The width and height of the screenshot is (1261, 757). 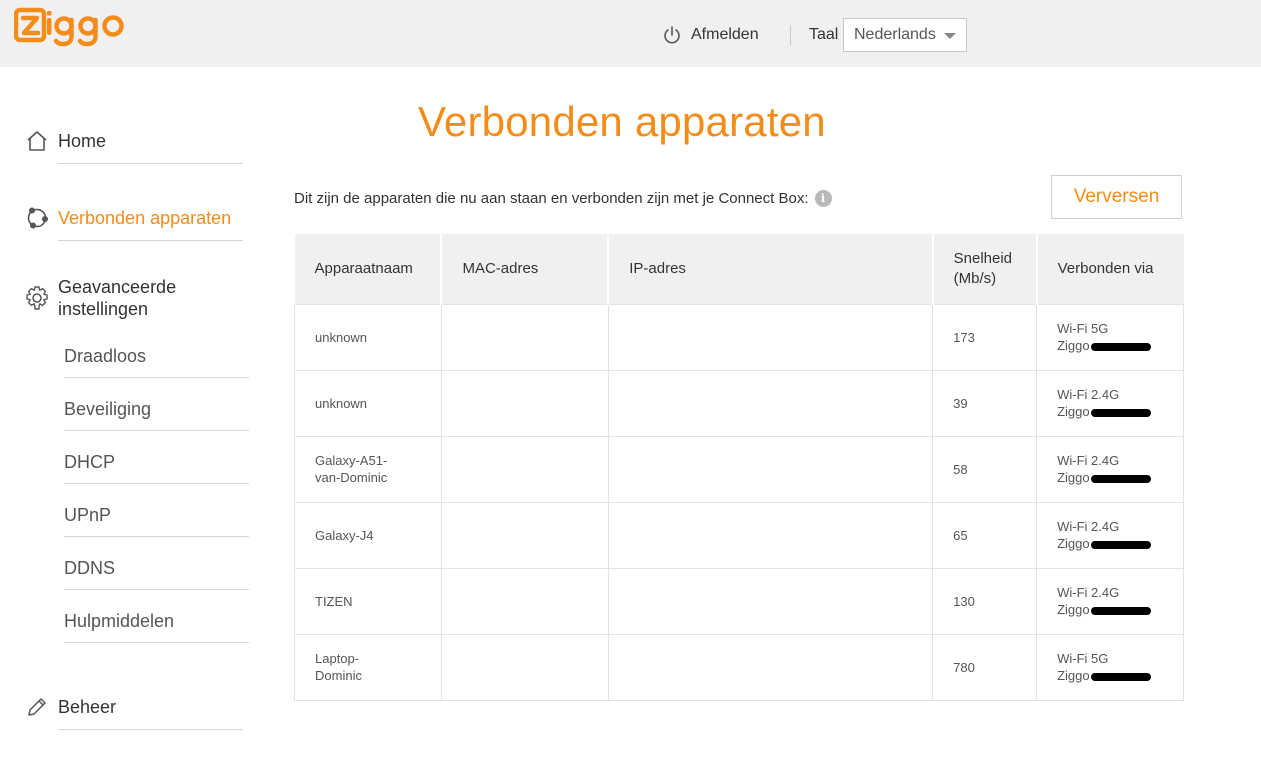 What do you see at coordinates (985, 601) in the screenshot?
I see `speed-cell: 130` at bounding box center [985, 601].